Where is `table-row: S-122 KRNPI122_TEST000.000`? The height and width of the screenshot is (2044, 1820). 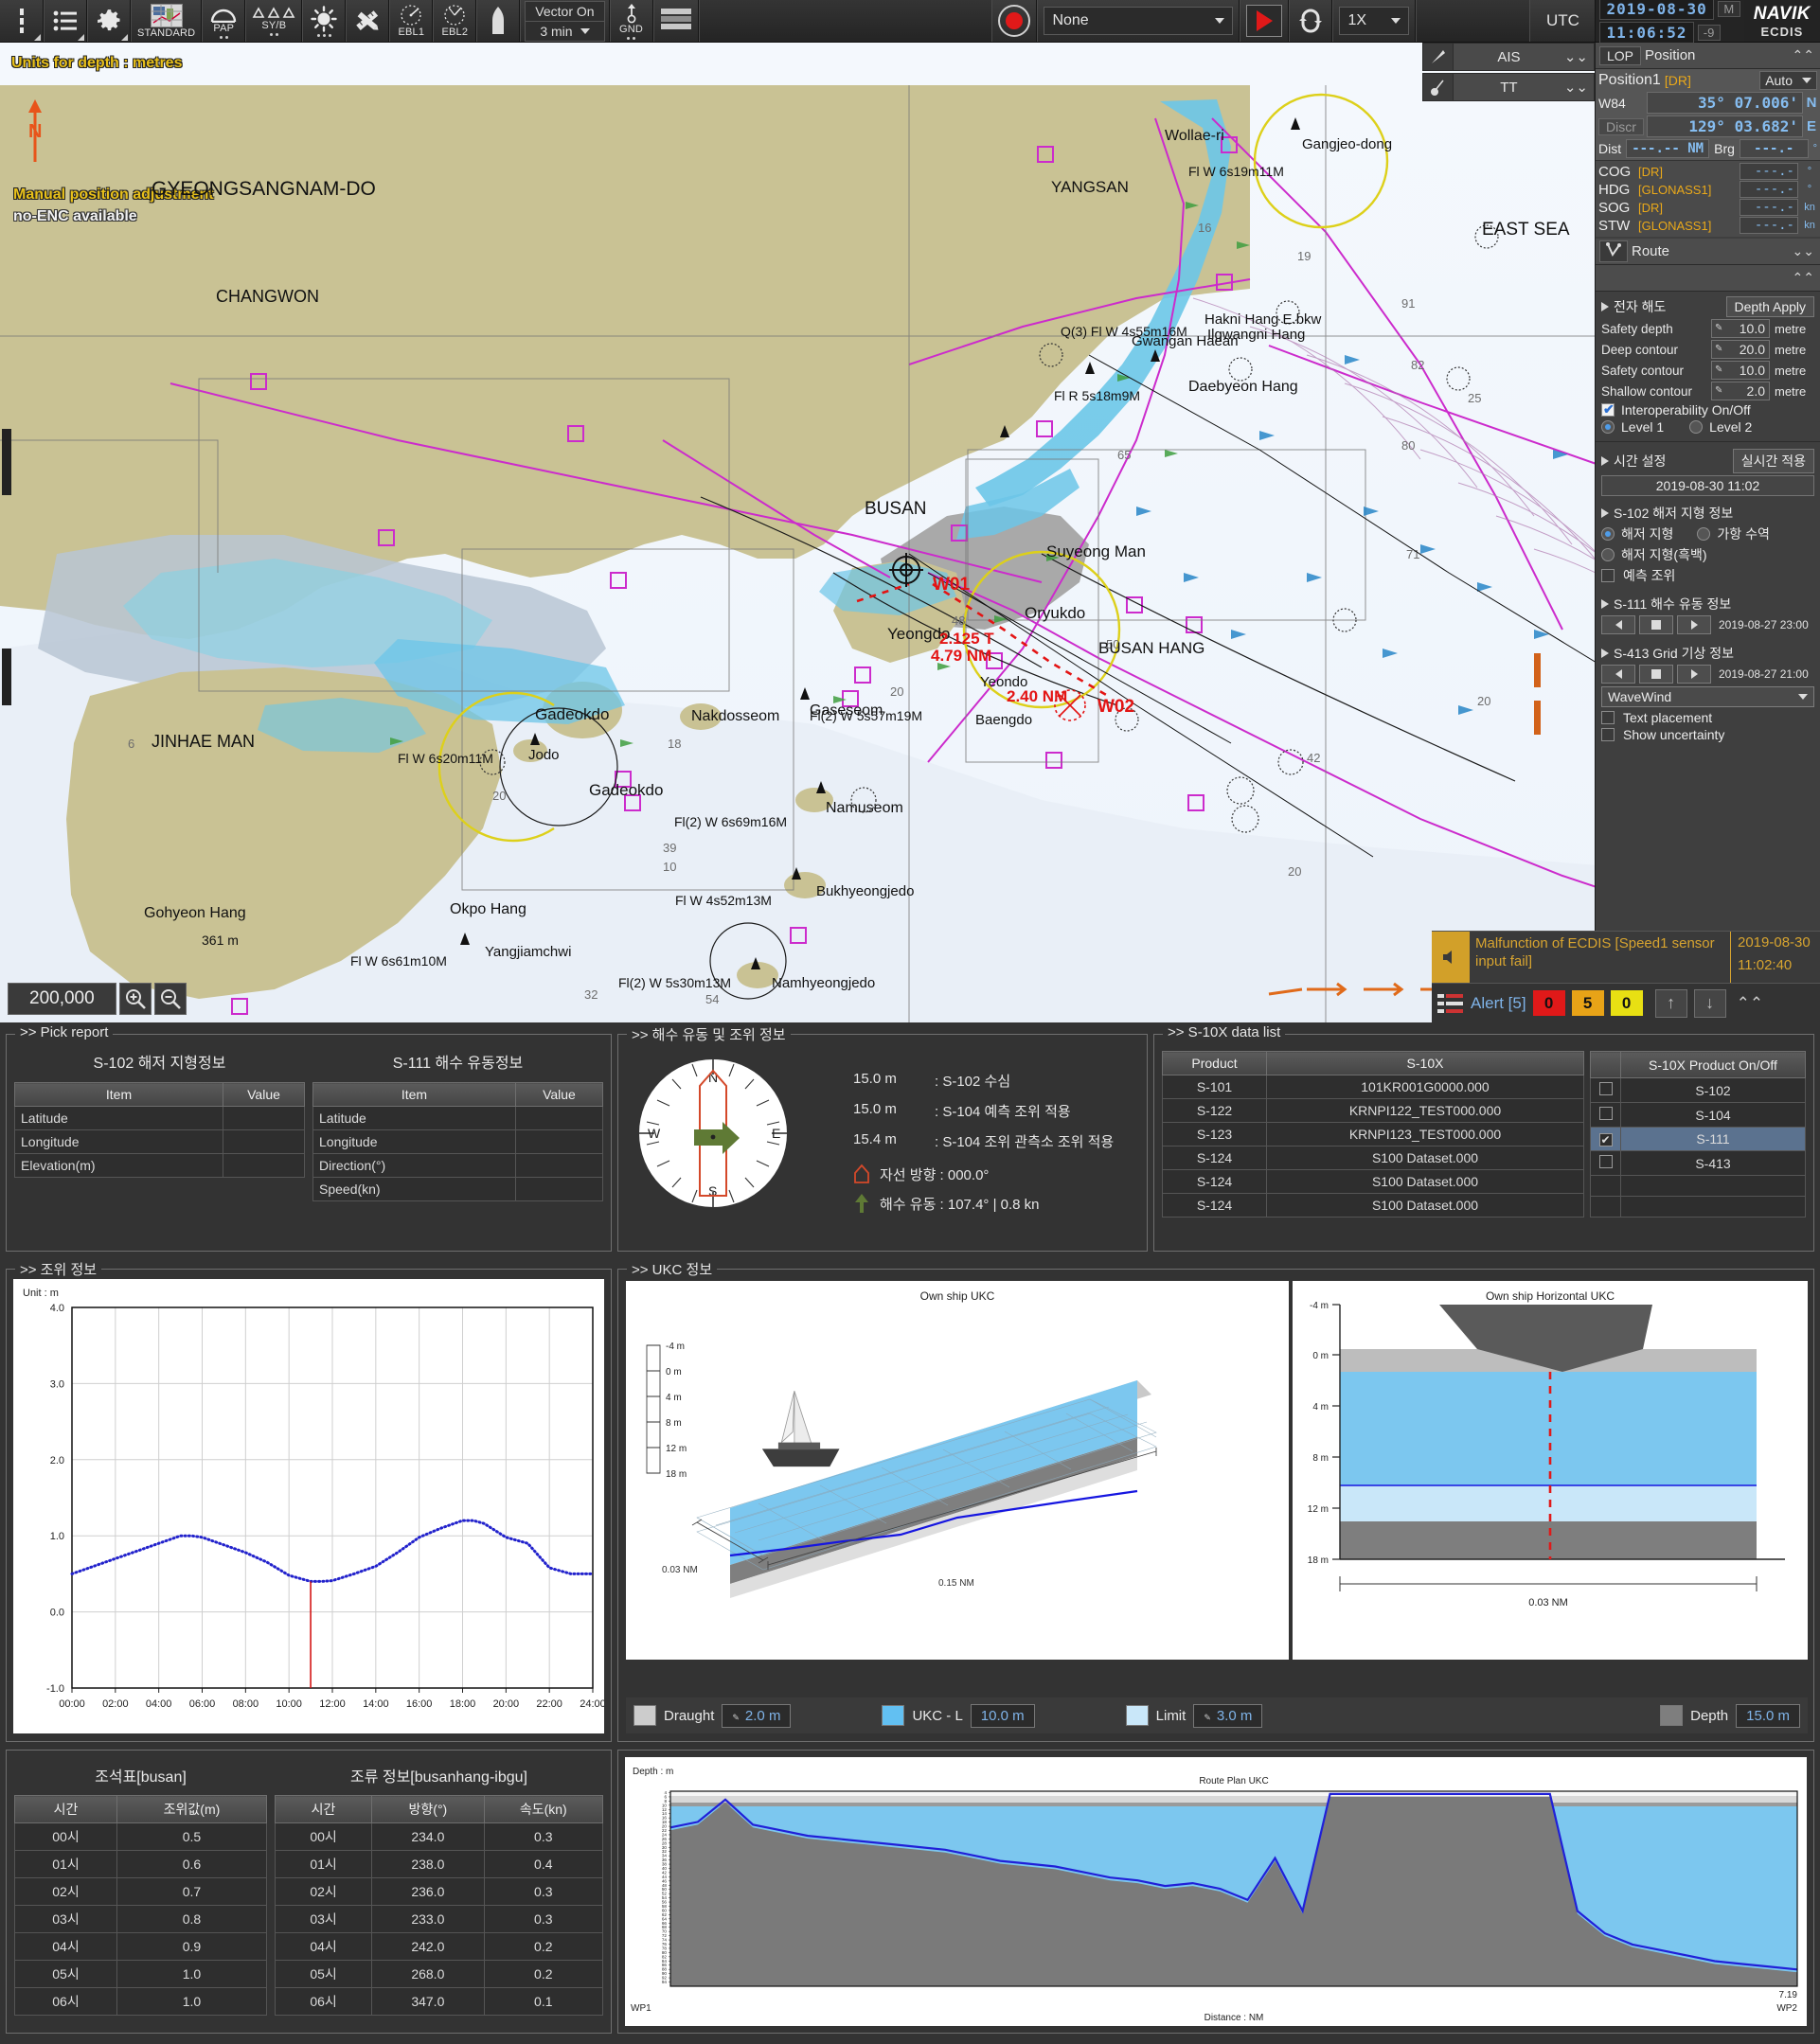
table-row: S-122 KRNPI122_TEST000.000 is located at coordinates (1373, 1110).